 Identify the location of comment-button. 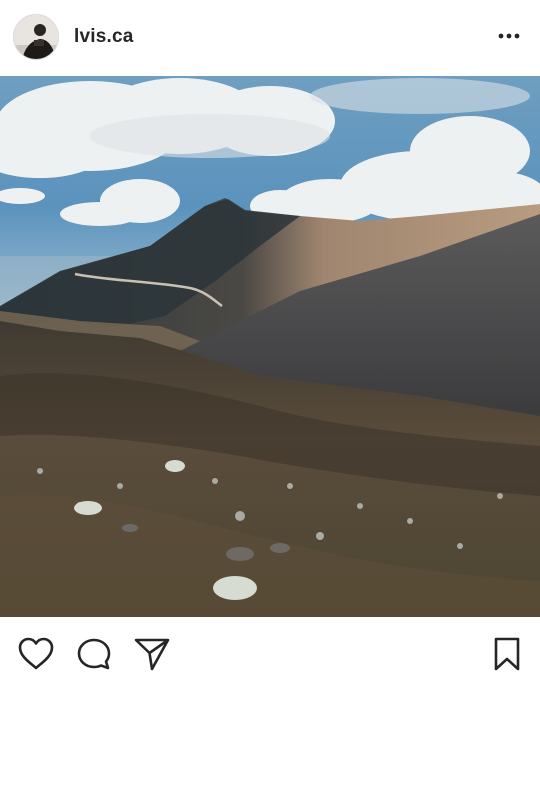
(94, 654).